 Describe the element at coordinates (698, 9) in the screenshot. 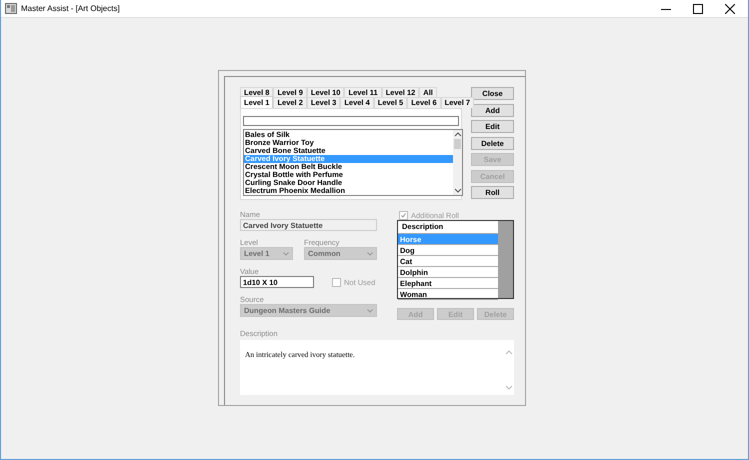

I see `maximize-icon` at that location.